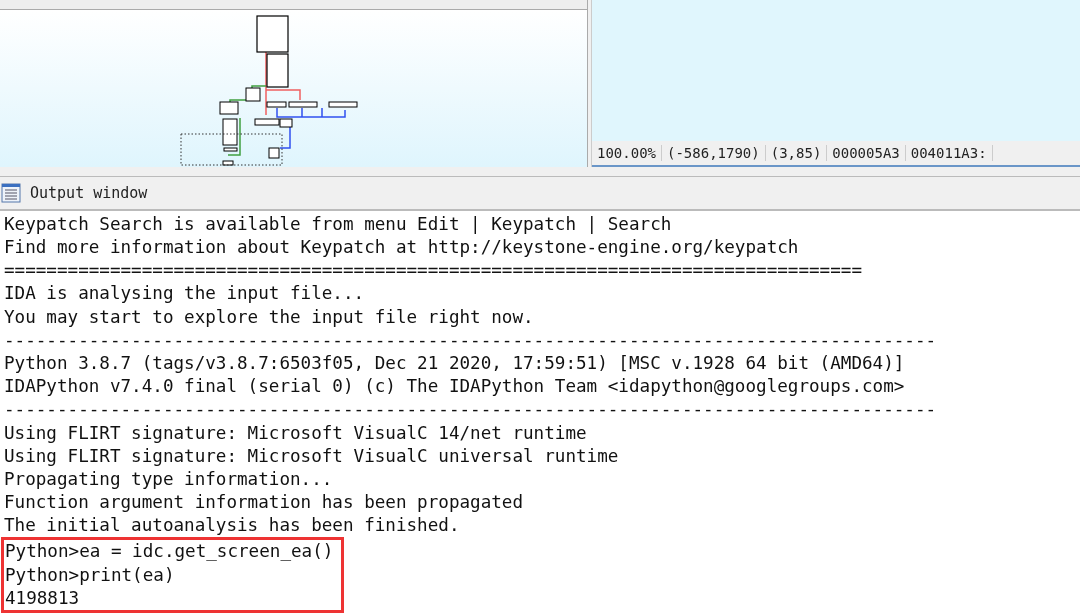 The width and height of the screenshot is (1080, 613). I want to click on output-line: Using FLIRT signature: Microsoft VisualC universal runtime, so click(312, 456).